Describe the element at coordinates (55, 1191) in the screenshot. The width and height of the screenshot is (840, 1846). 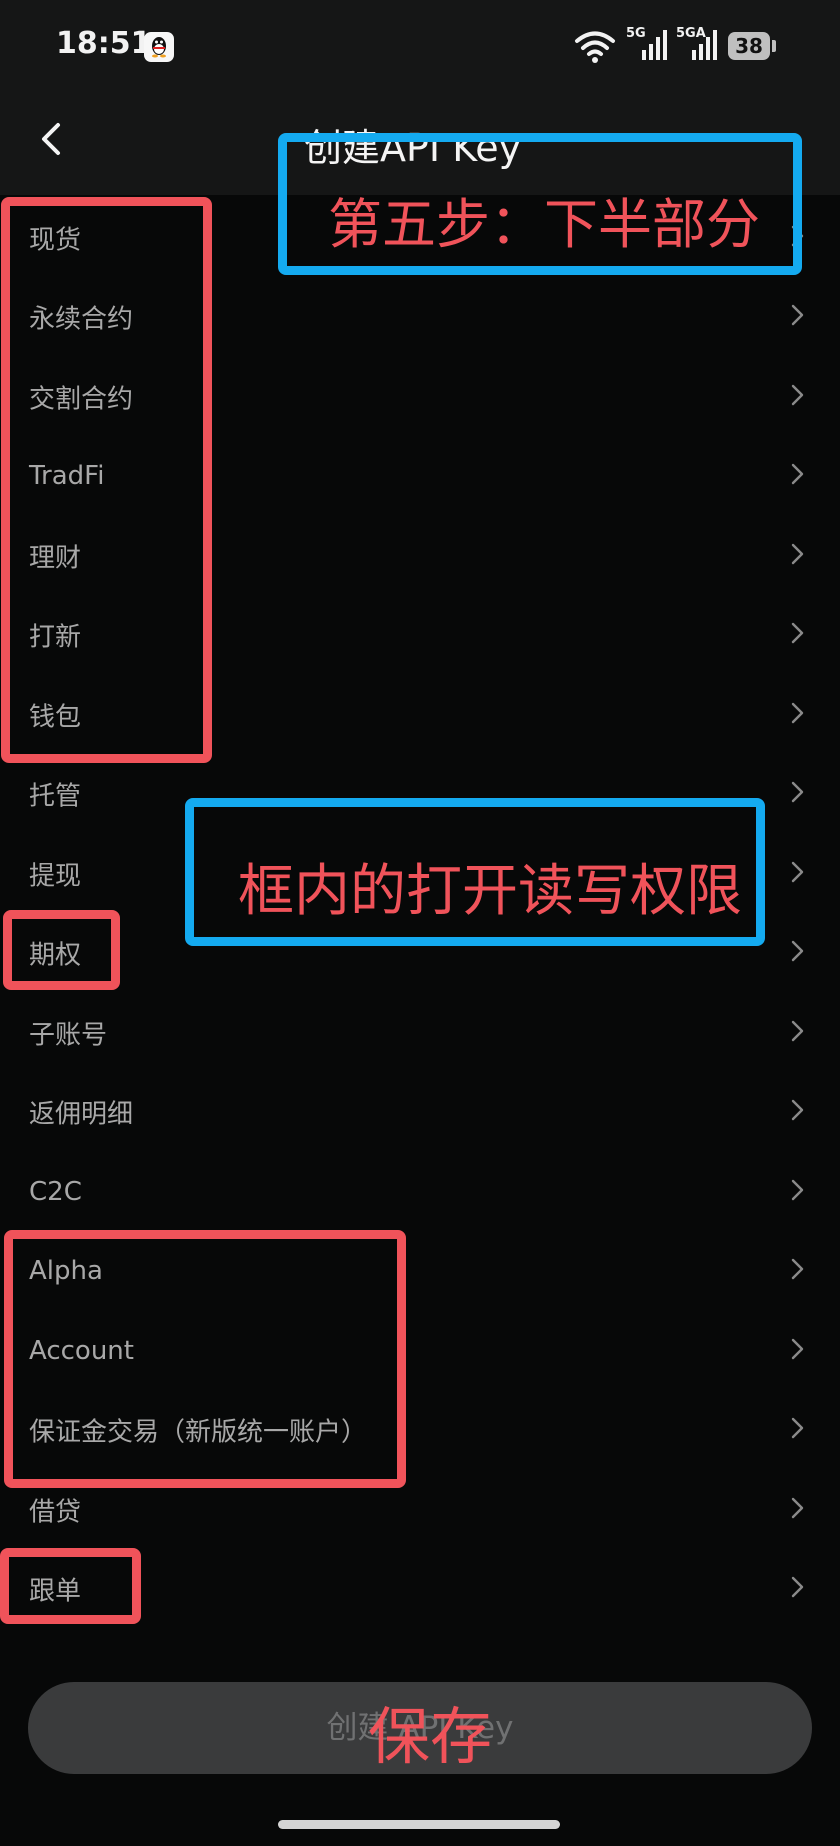
I see `permission-row-label: C2C` at that location.